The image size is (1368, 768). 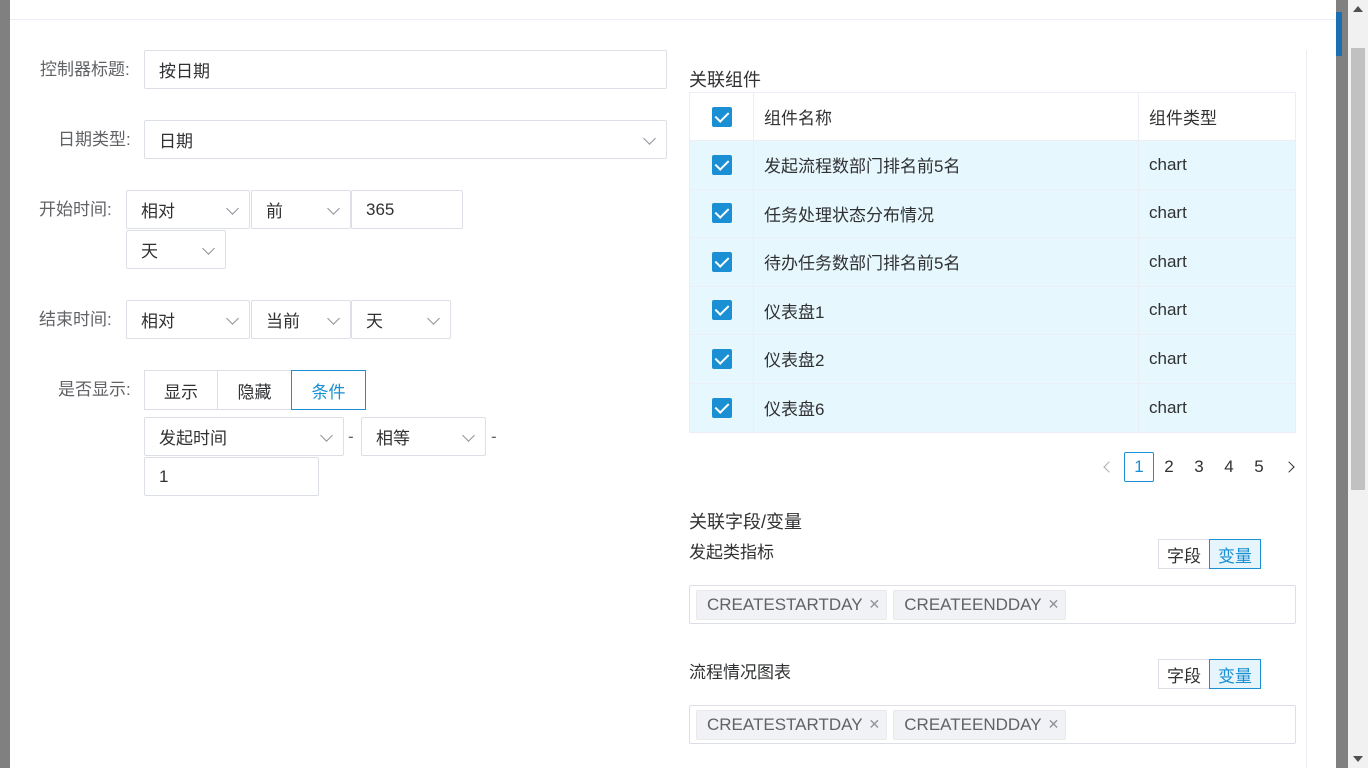 I want to click on row-name: 仪表盘1, so click(x=946, y=310).